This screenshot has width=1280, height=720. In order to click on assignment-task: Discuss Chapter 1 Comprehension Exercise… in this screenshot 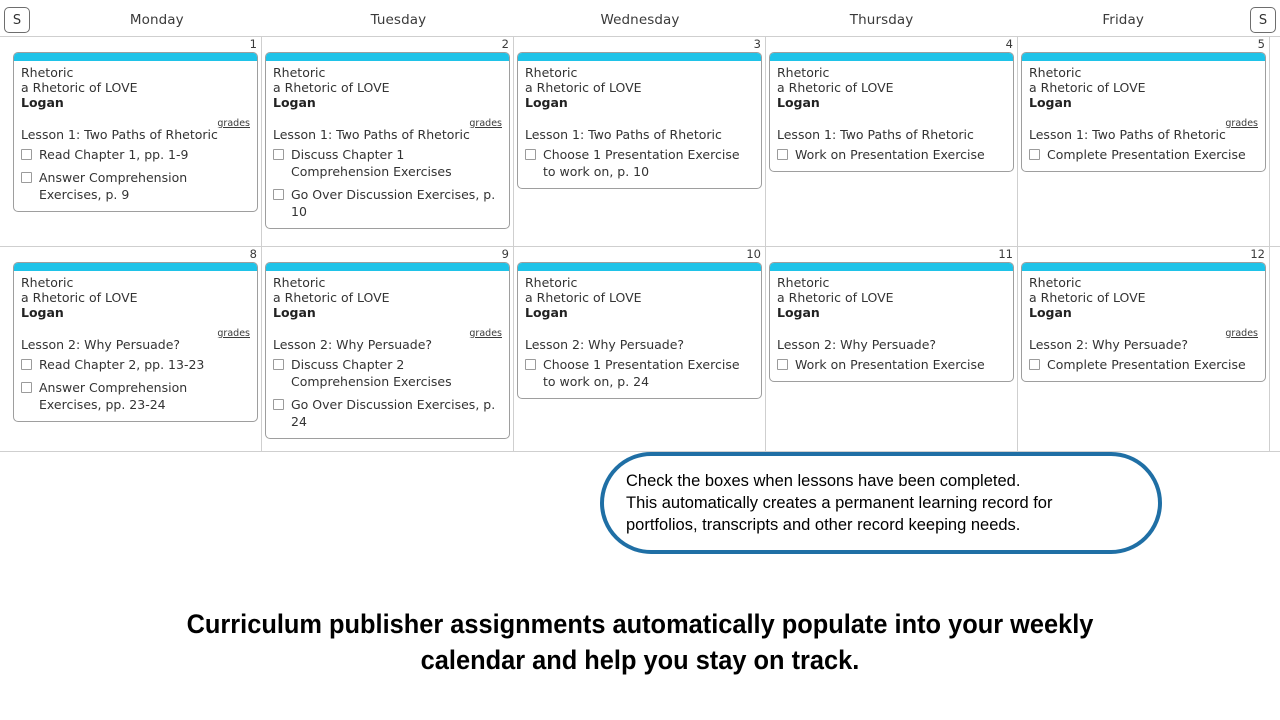, I will do `click(387, 163)`.